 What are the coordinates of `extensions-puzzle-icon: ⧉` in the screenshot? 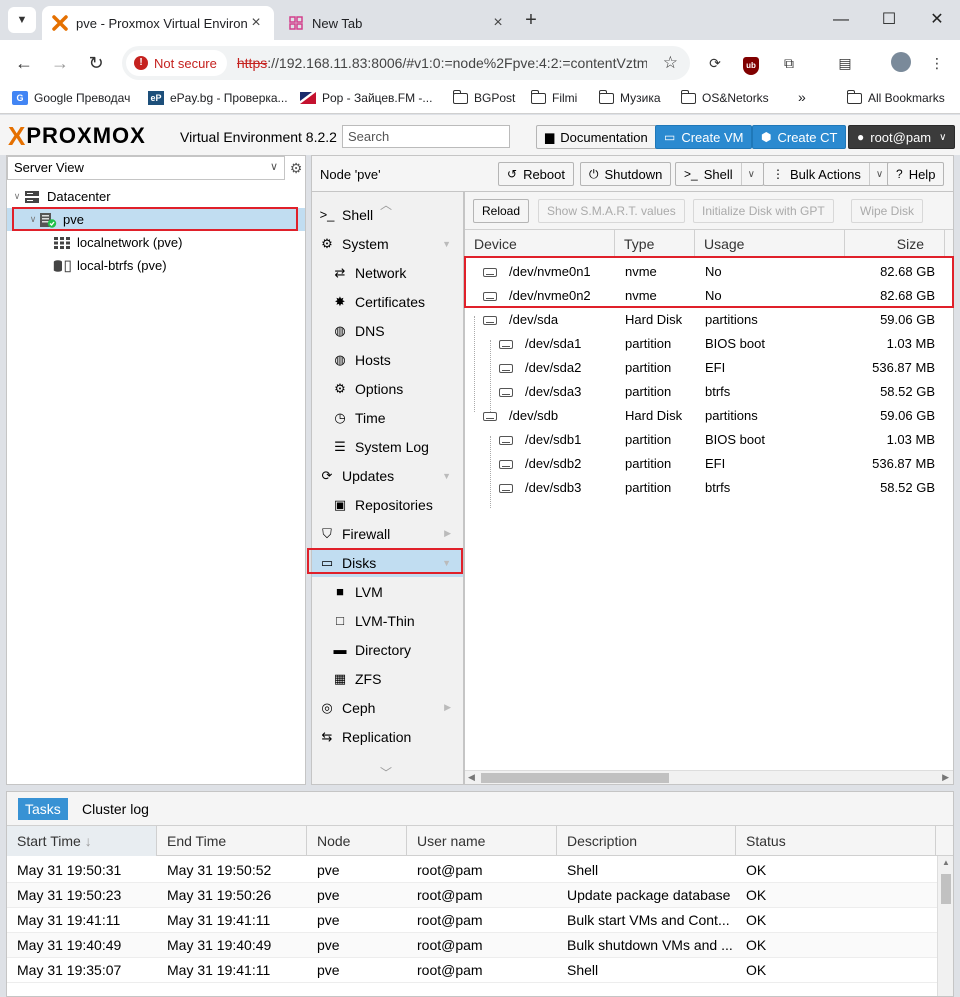 It's located at (789, 63).